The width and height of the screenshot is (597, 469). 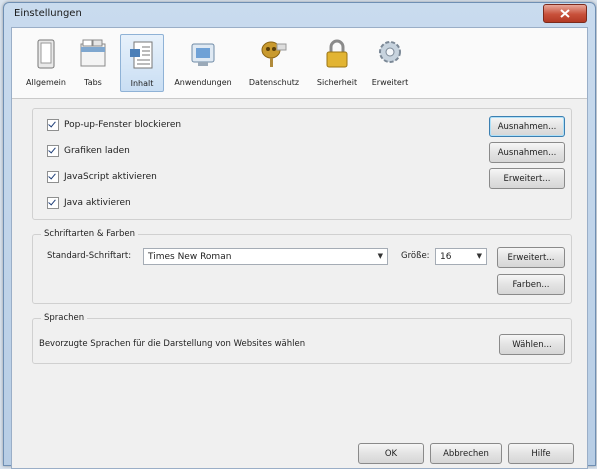 I want to click on tab-label: Erweitert, so click(x=390, y=82).